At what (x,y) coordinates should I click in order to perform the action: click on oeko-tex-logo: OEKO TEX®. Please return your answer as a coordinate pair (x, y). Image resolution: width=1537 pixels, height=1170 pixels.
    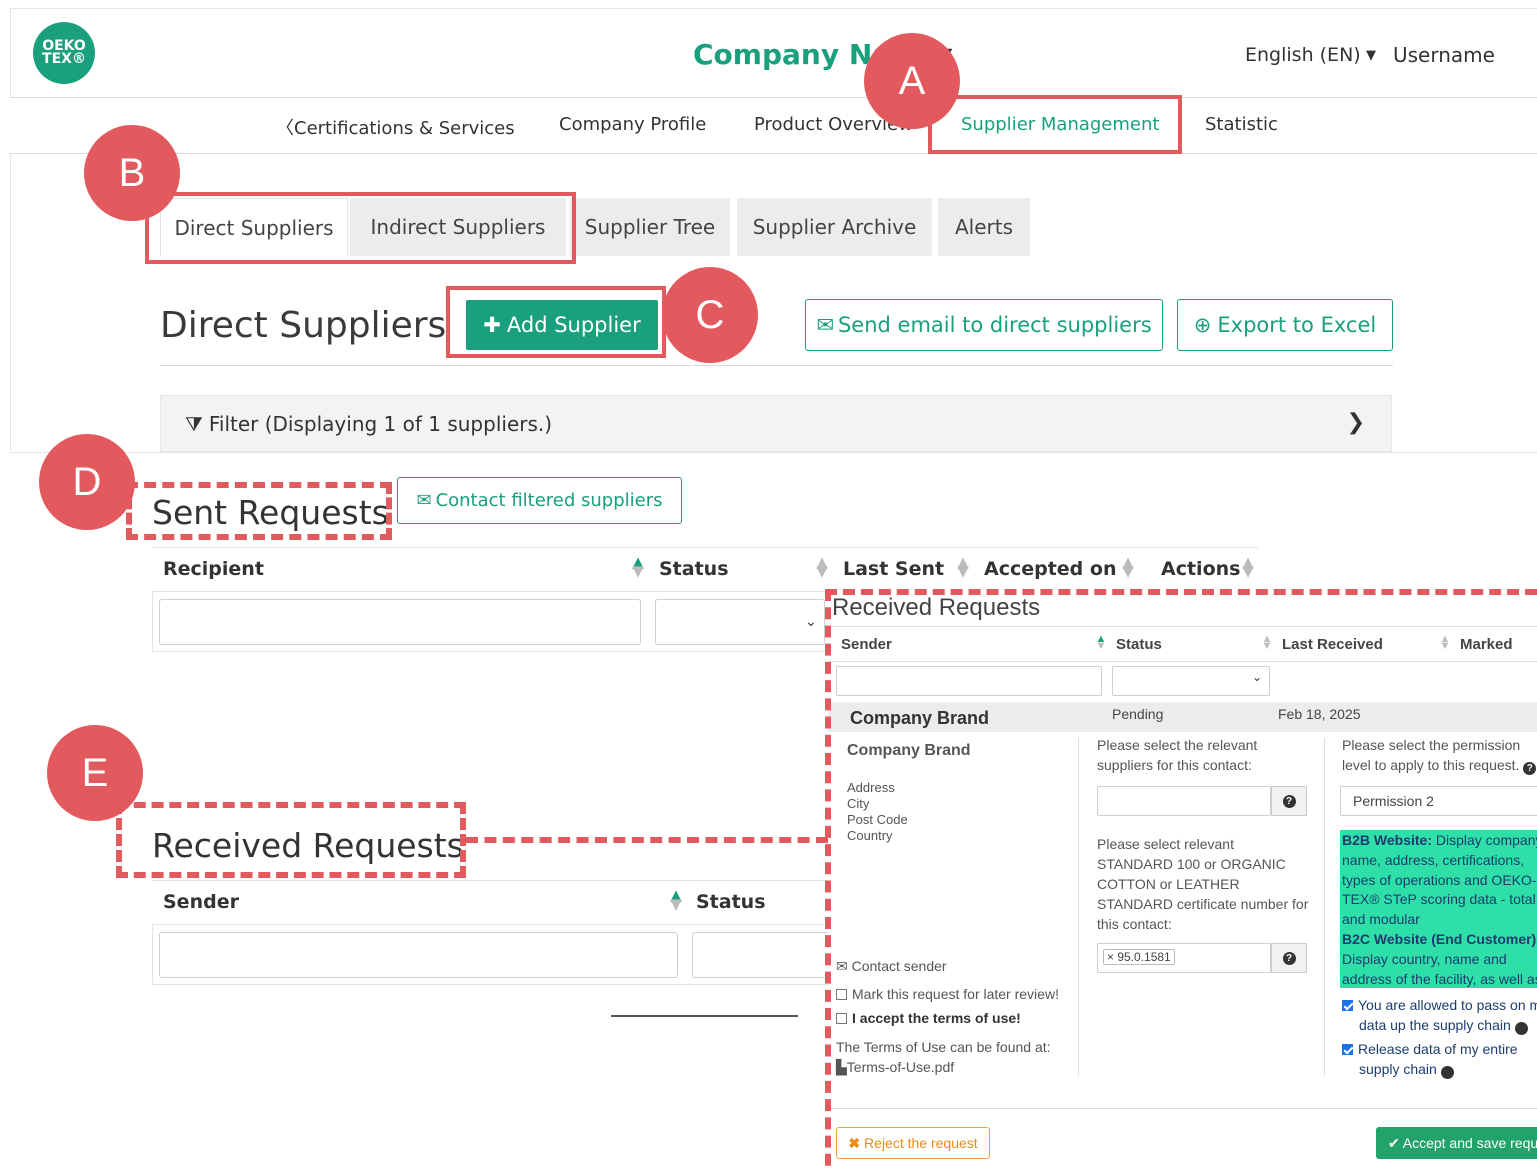
    Looking at the image, I should click on (64, 53).